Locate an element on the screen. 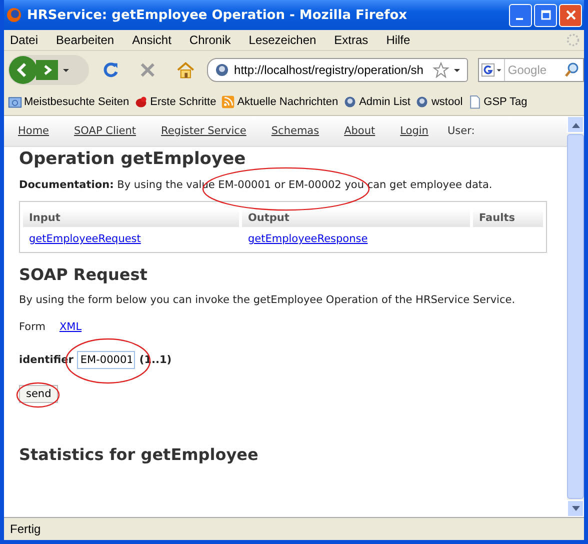 The width and height of the screenshot is (588, 544). home-icon is located at coordinates (186, 70).